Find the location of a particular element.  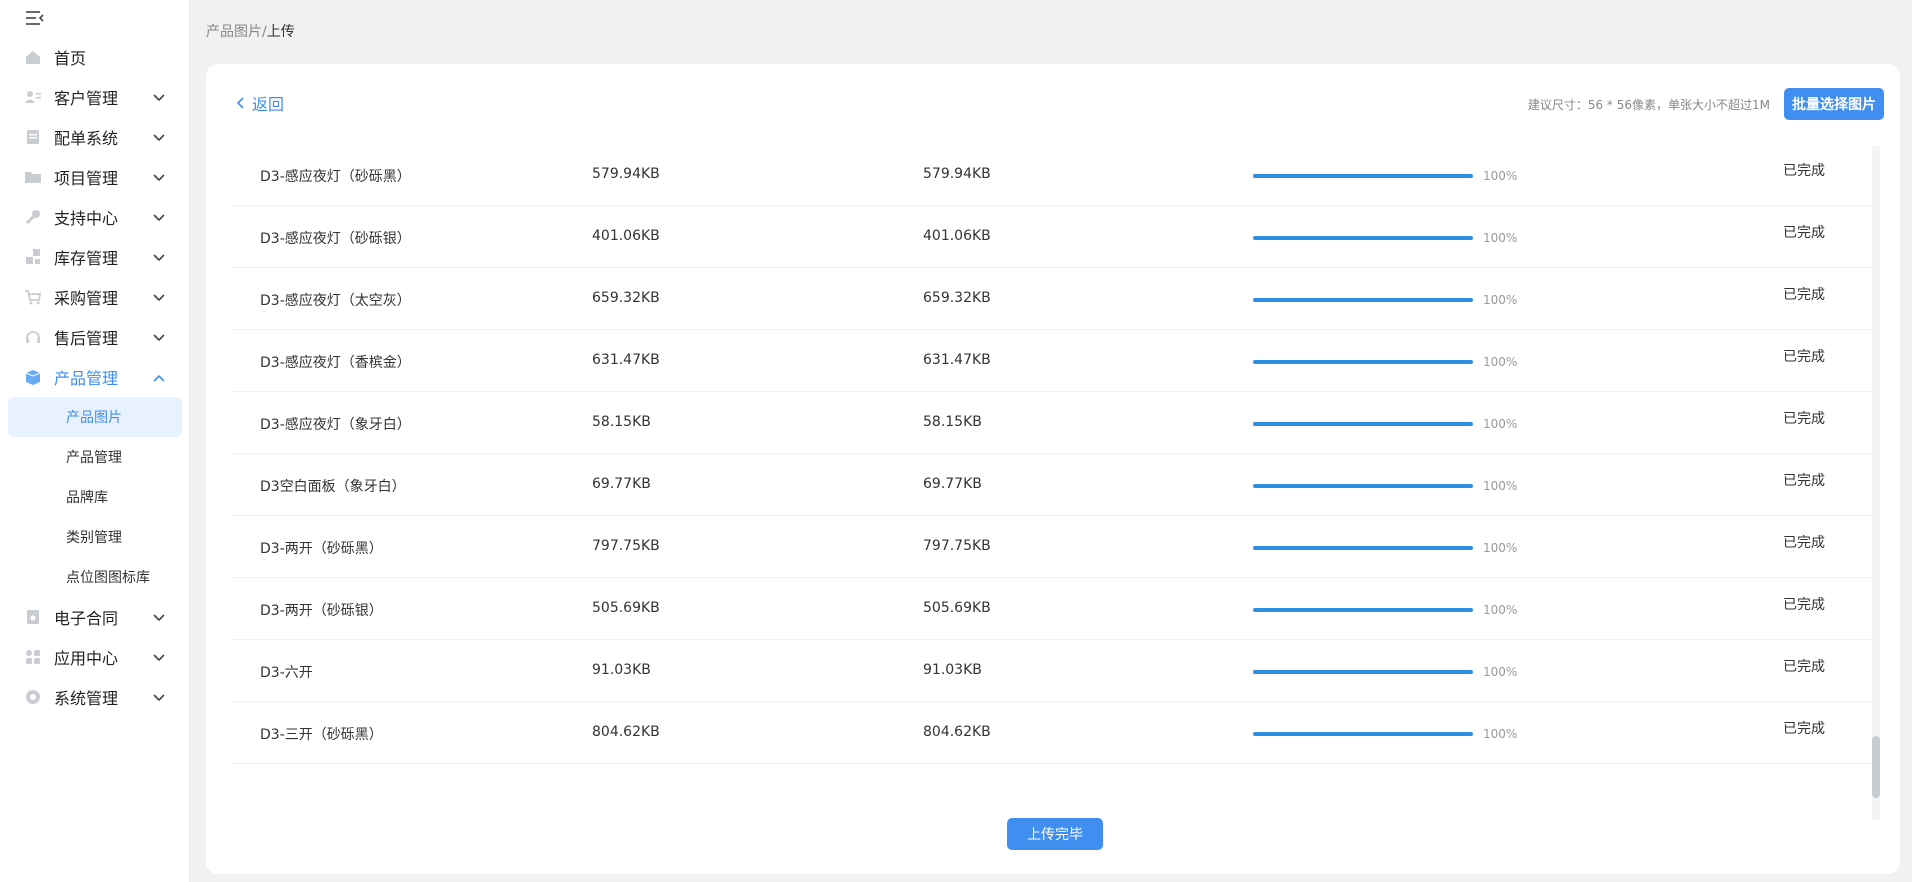

apps-icon is located at coordinates (33, 657).